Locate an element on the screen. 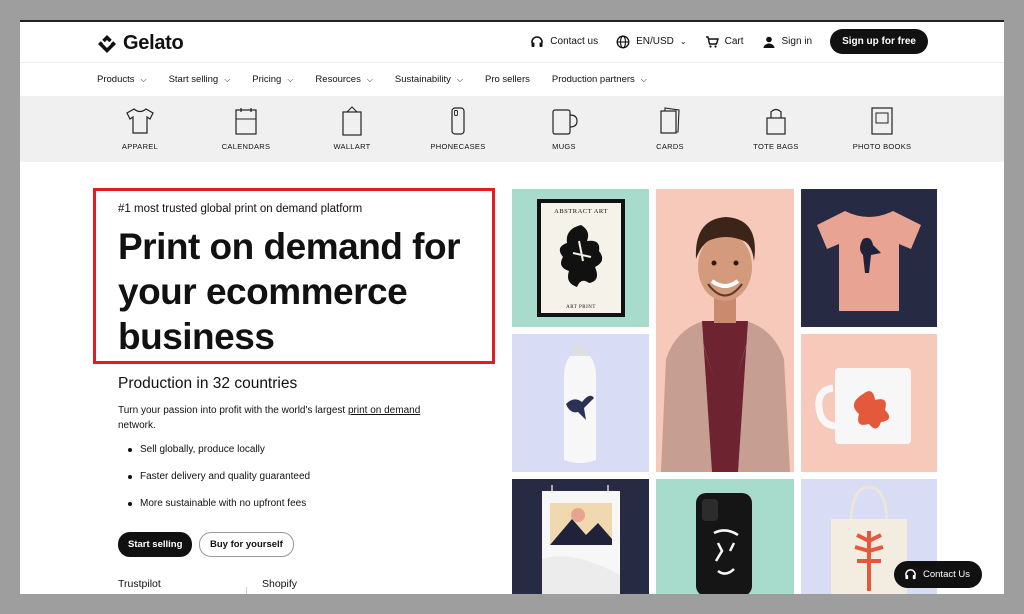 Image resolution: width=1024 pixels, height=614 pixels. category-phonecases: PHONECASES is located at coordinates (458, 128).